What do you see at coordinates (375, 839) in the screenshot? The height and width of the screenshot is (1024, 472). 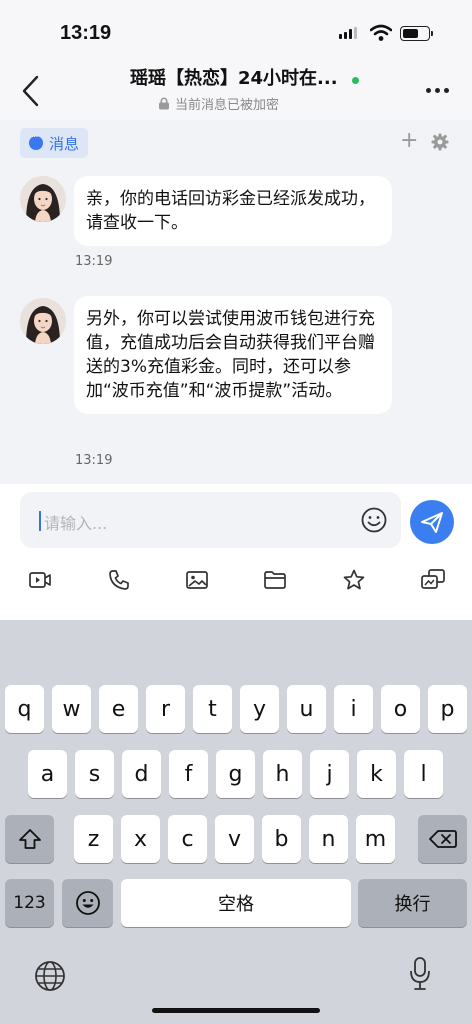 I see `key-m: m` at bounding box center [375, 839].